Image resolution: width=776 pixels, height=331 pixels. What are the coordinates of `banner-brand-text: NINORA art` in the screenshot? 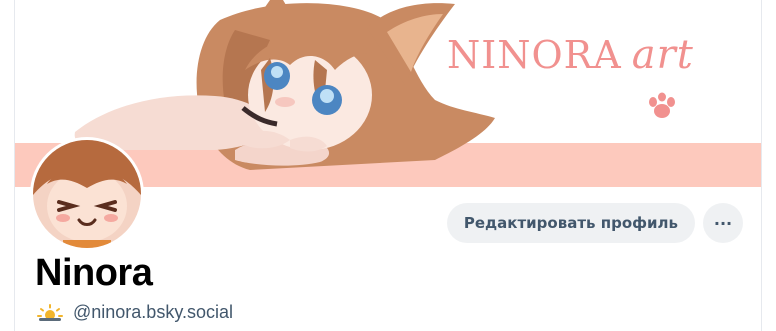 It's located at (570, 55).